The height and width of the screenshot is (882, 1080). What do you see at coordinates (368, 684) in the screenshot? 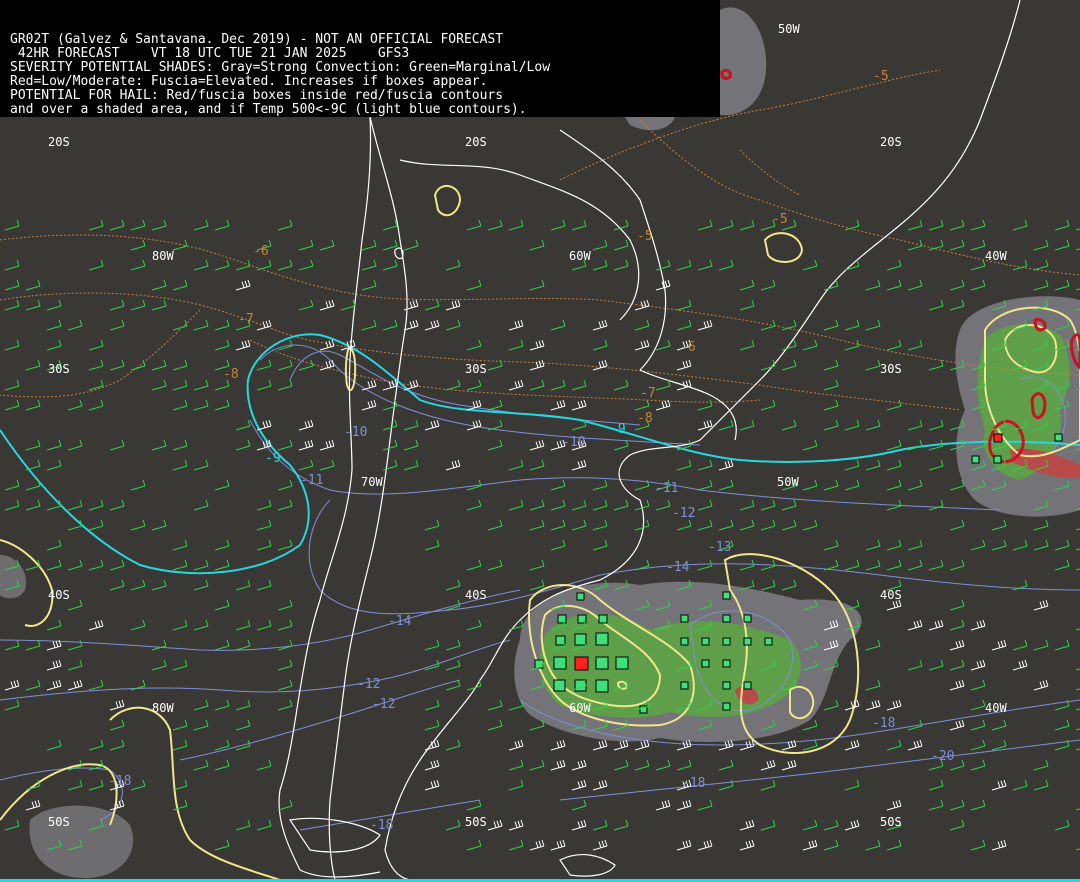
I see `blue-contour-label: -12` at bounding box center [368, 684].